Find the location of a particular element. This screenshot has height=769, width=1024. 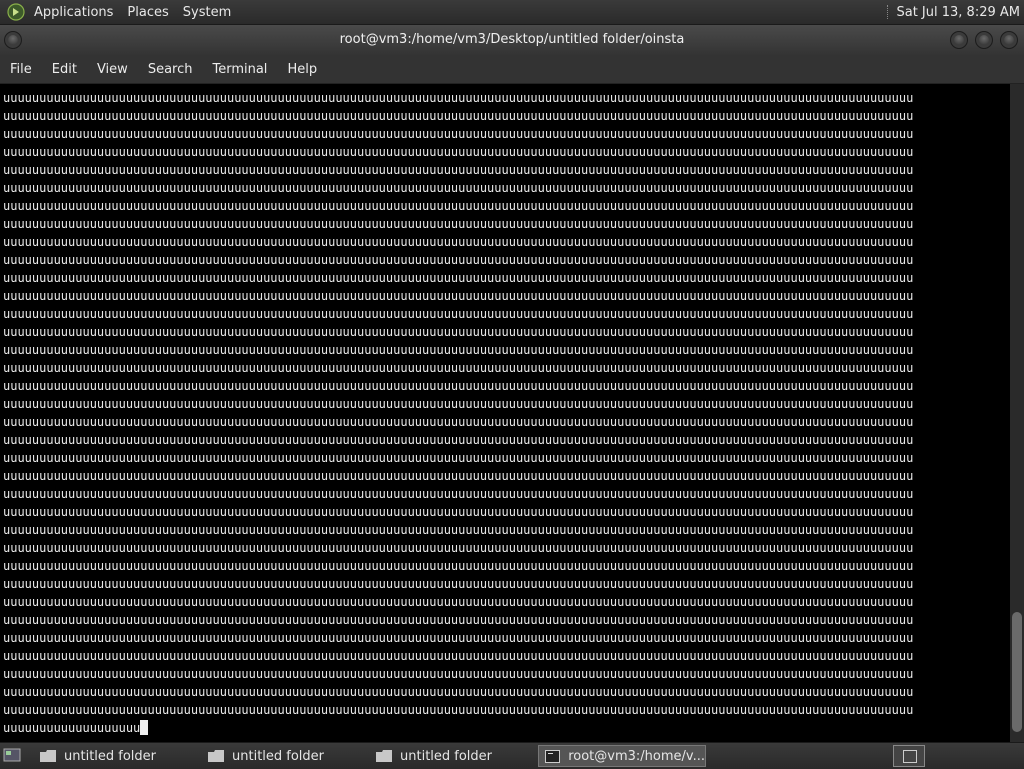

places-menu: Places is located at coordinates (147, 12).